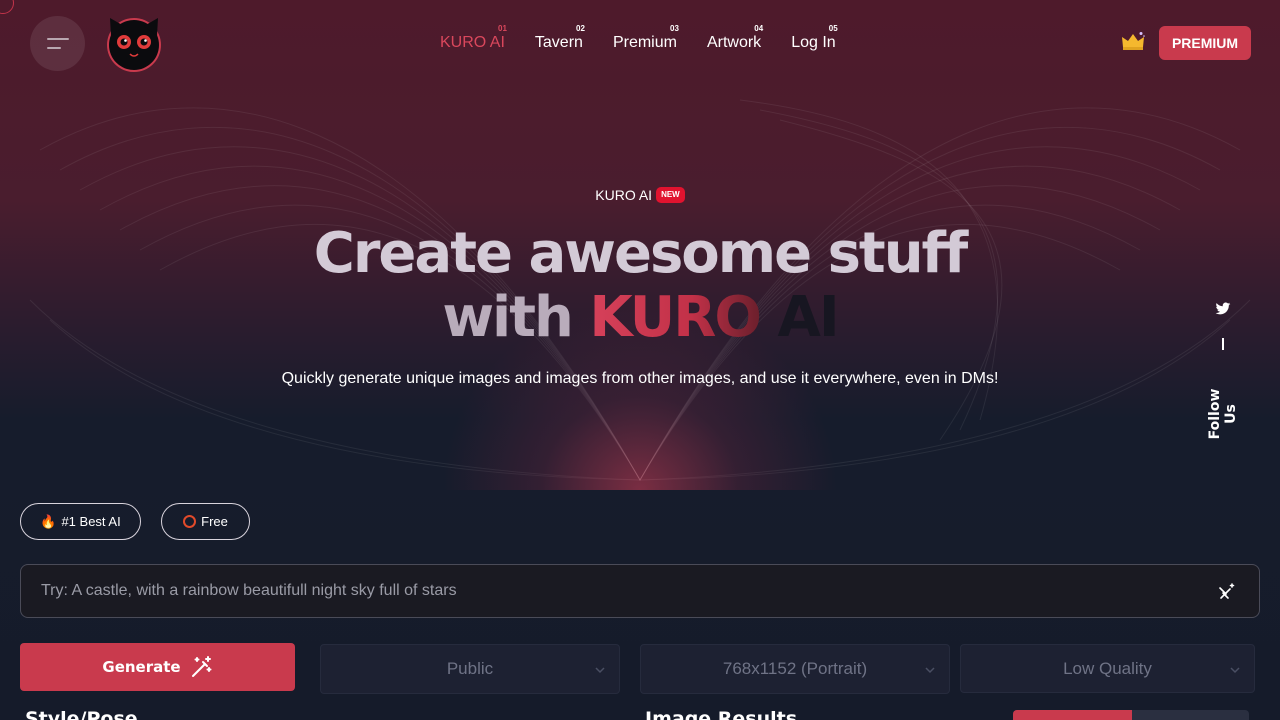 This screenshot has width=1280, height=720. What do you see at coordinates (624, 195) in the screenshot?
I see `tagline-text: KURO AI` at bounding box center [624, 195].